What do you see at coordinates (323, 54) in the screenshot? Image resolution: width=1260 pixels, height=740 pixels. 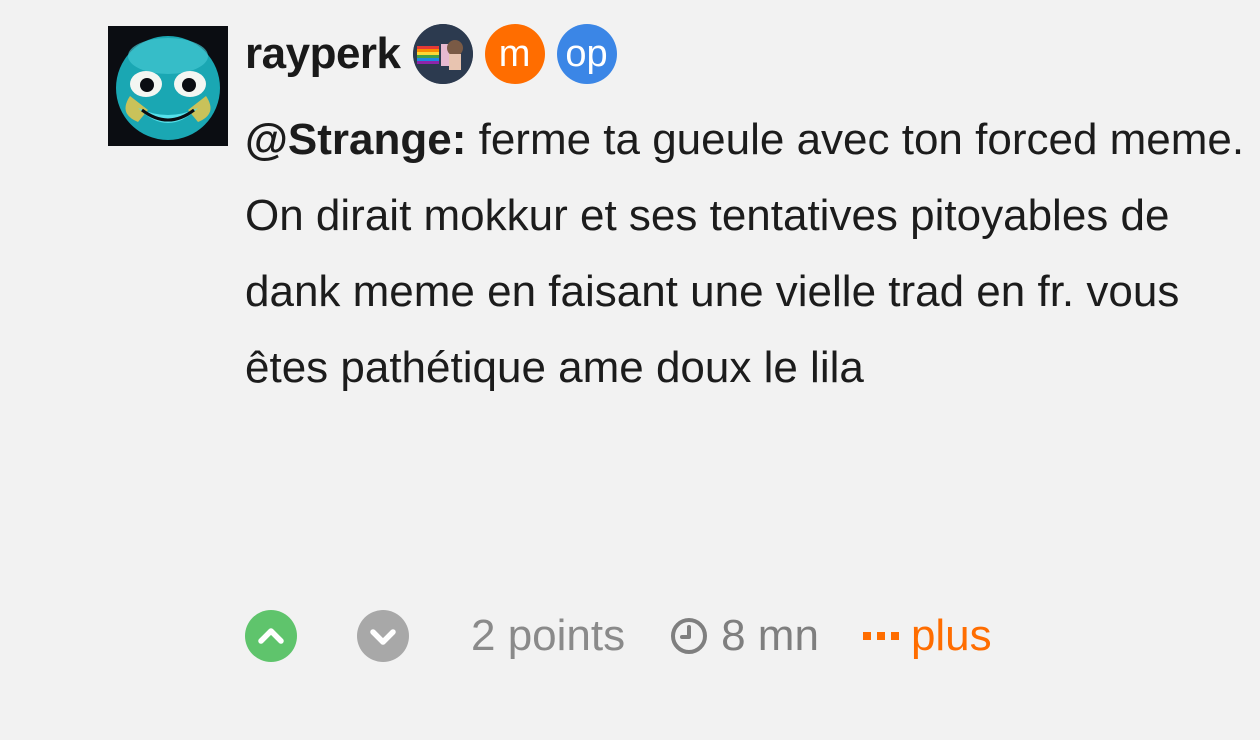 I see `author-username: rayperk` at bounding box center [323, 54].